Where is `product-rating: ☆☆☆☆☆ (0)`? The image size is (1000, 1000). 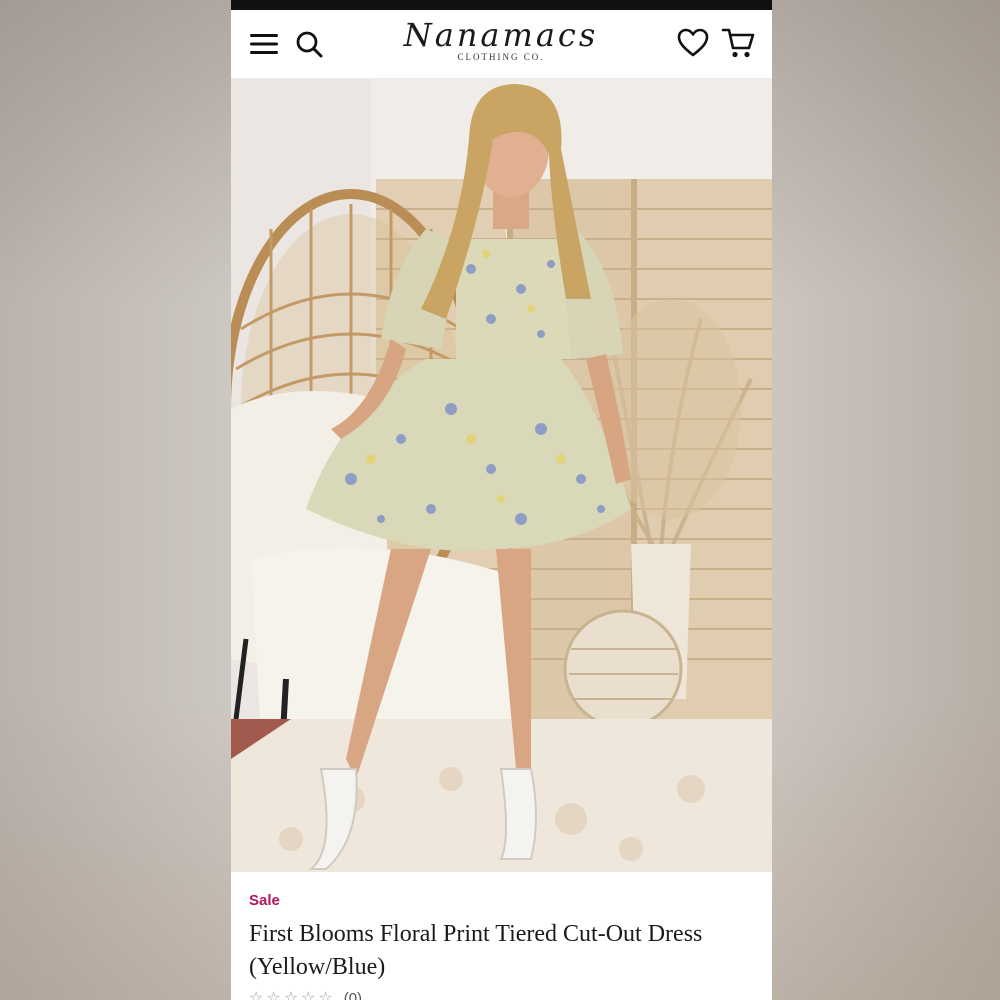
product-rating: ☆☆☆☆☆ (0) is located at coordinates (305, 994).